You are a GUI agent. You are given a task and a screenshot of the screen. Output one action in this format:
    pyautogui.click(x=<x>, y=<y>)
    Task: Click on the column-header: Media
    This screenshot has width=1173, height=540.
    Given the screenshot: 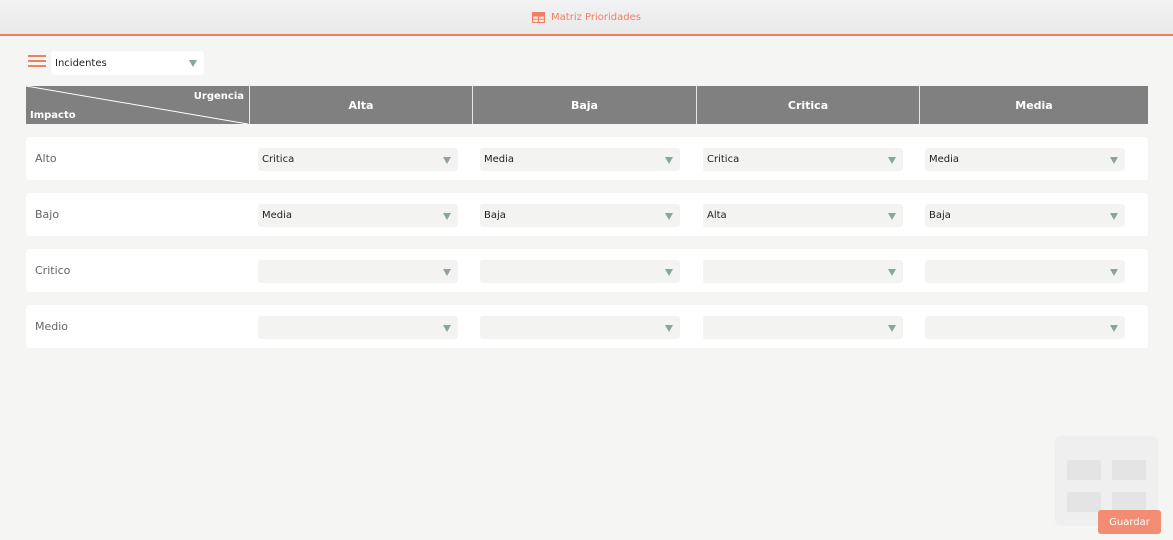 What is the action you would take?
    pyautogui.click(x=1033, y=105)
    